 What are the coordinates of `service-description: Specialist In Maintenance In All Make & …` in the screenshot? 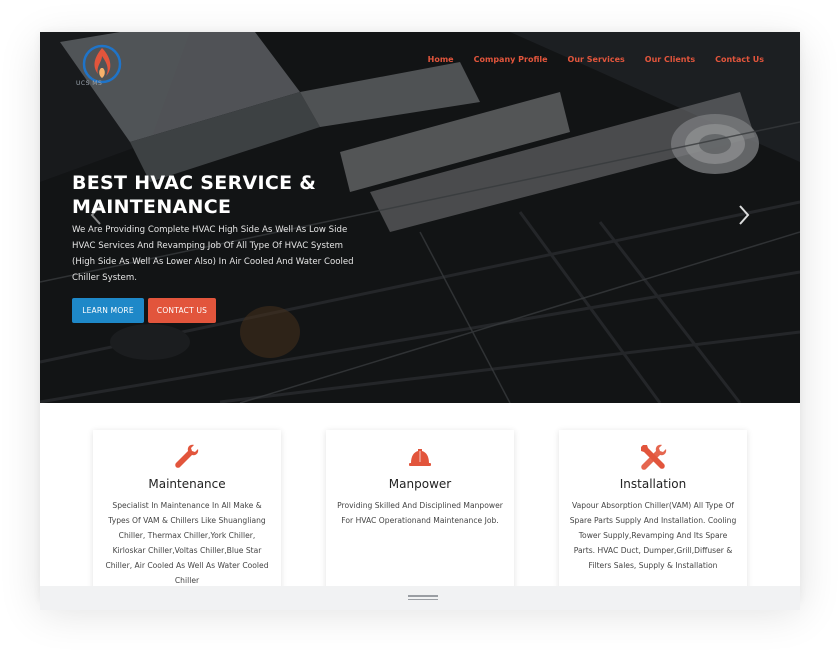 It's located at (187, 543).